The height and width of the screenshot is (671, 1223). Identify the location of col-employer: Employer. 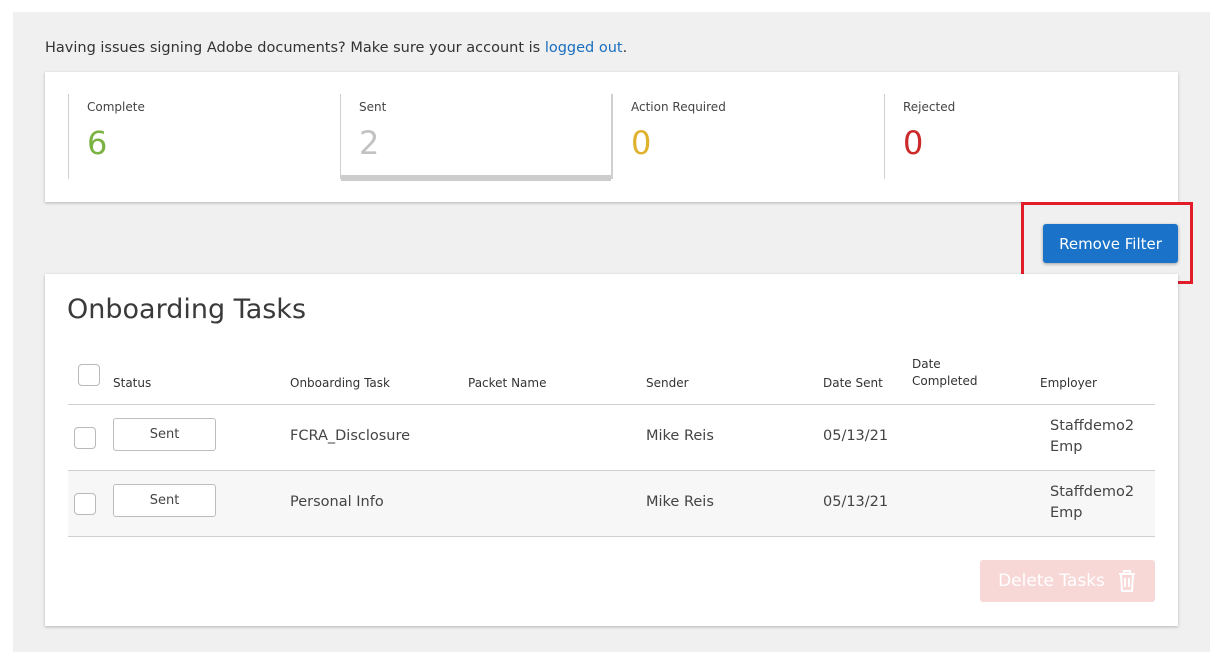
(1068, 383).